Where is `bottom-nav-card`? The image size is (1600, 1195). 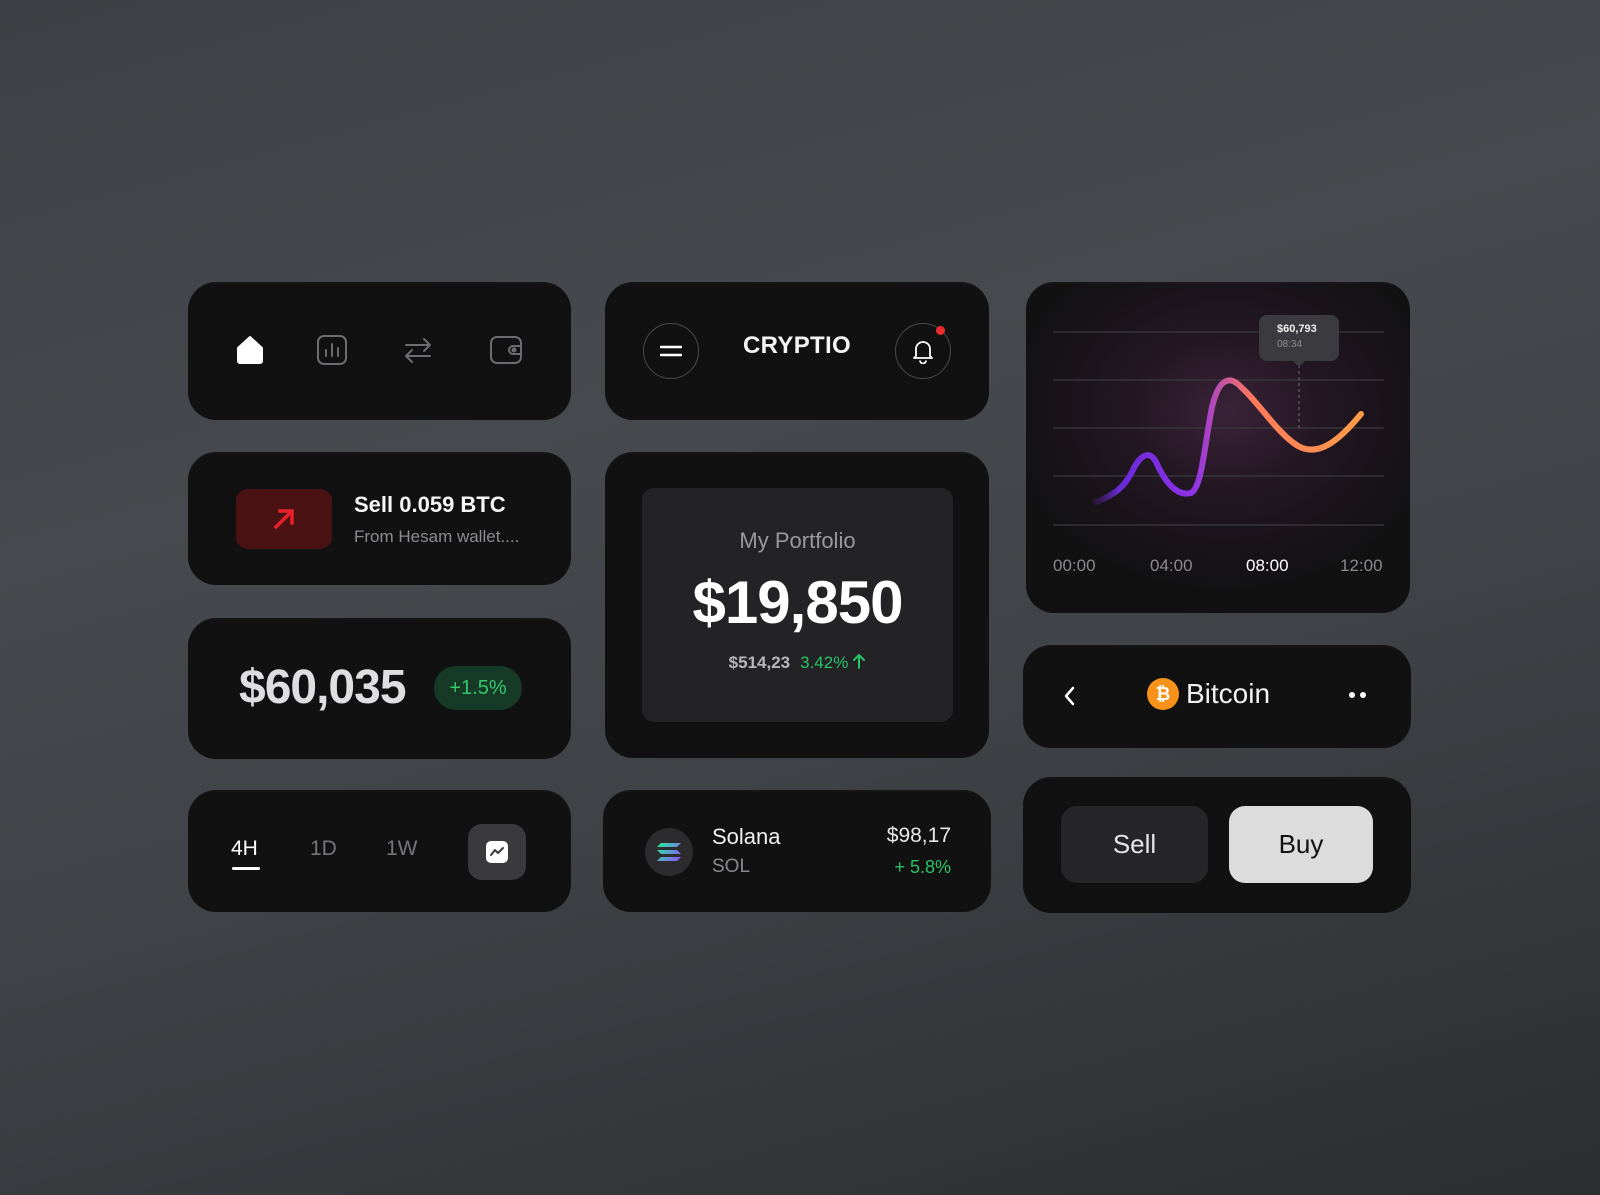
bottom-nav-card is located at coordinates (379, 351).